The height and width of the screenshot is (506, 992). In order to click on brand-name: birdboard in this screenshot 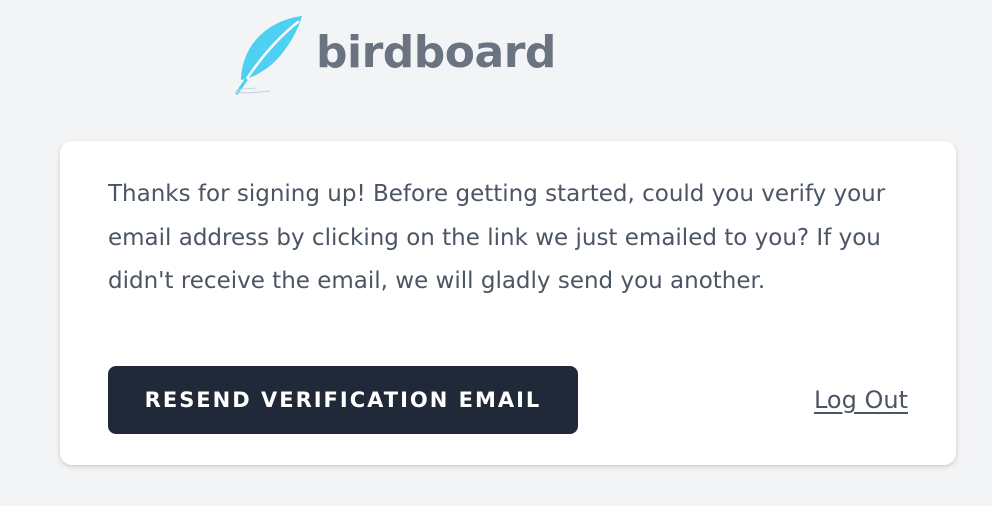, I will do `click(436, 52)`.